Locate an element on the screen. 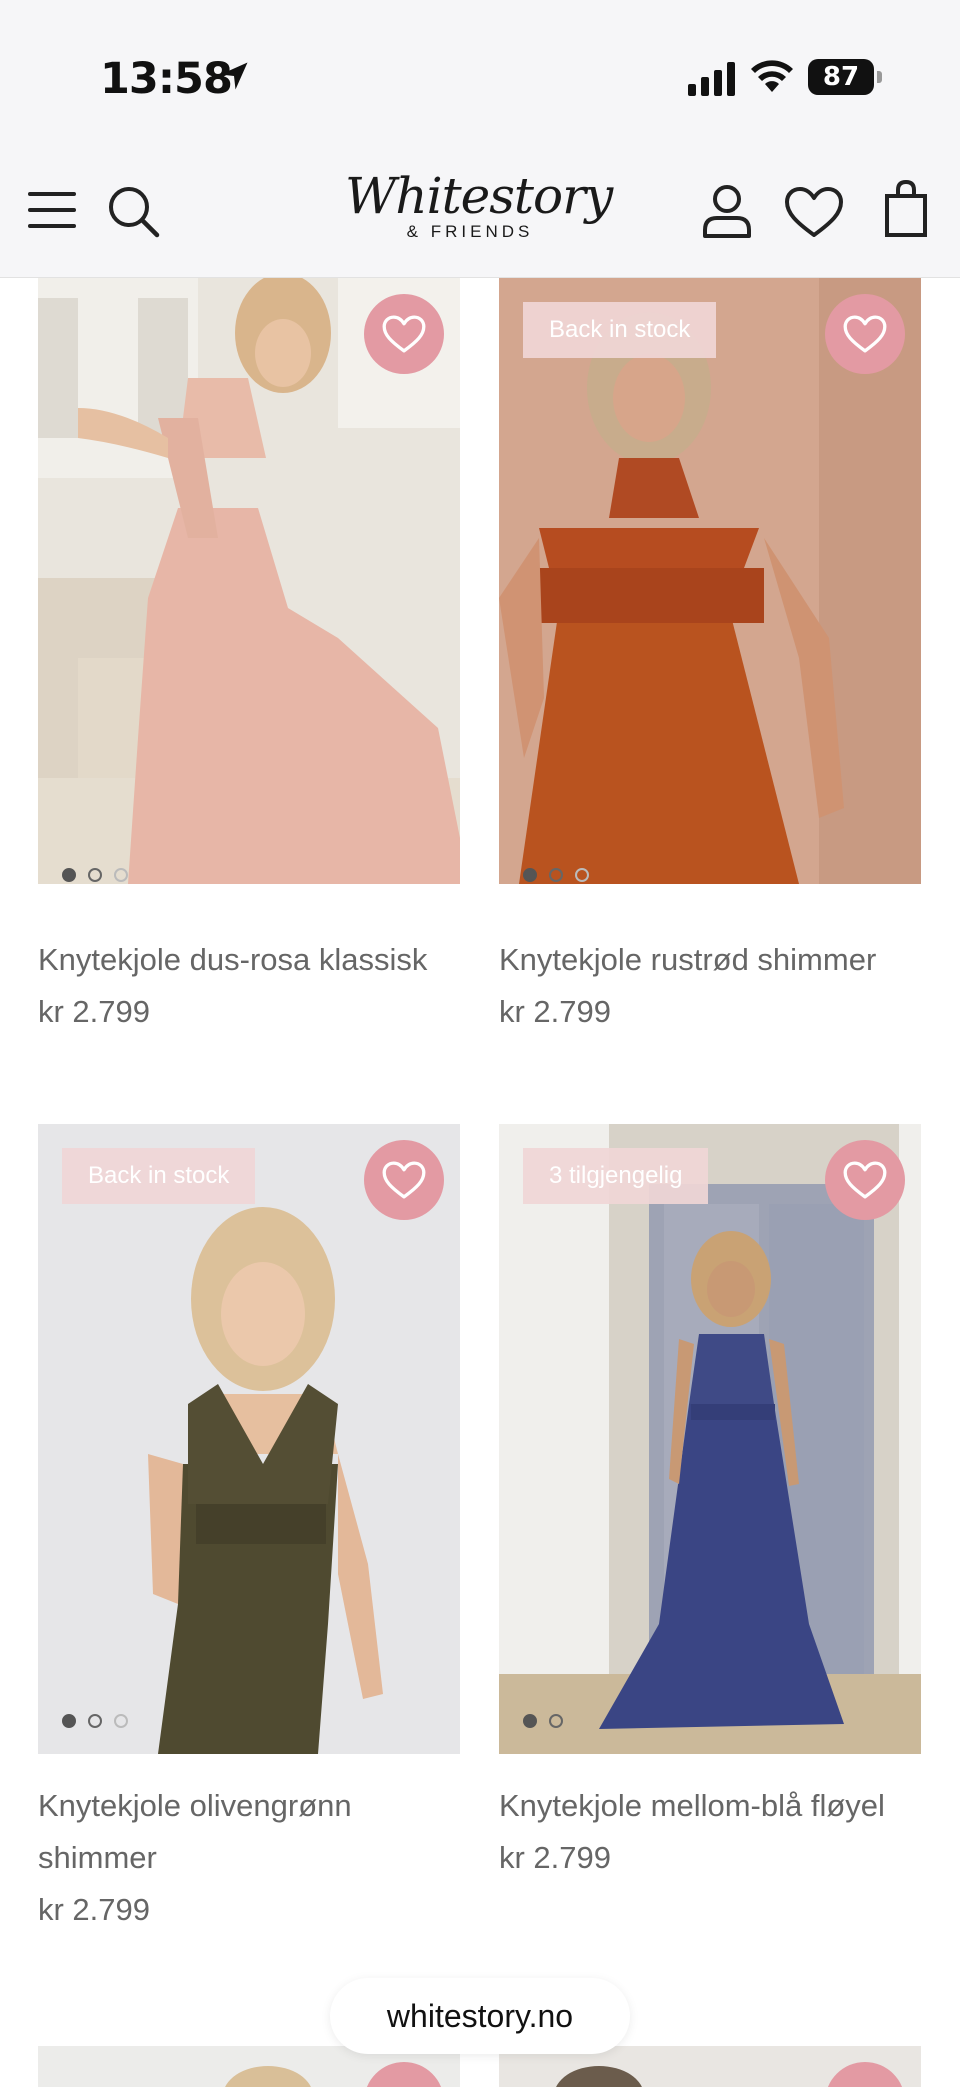 Image resolution: width=960 pixels, height=2087 pixels. menu-icon is located at coordinates (52, 210).